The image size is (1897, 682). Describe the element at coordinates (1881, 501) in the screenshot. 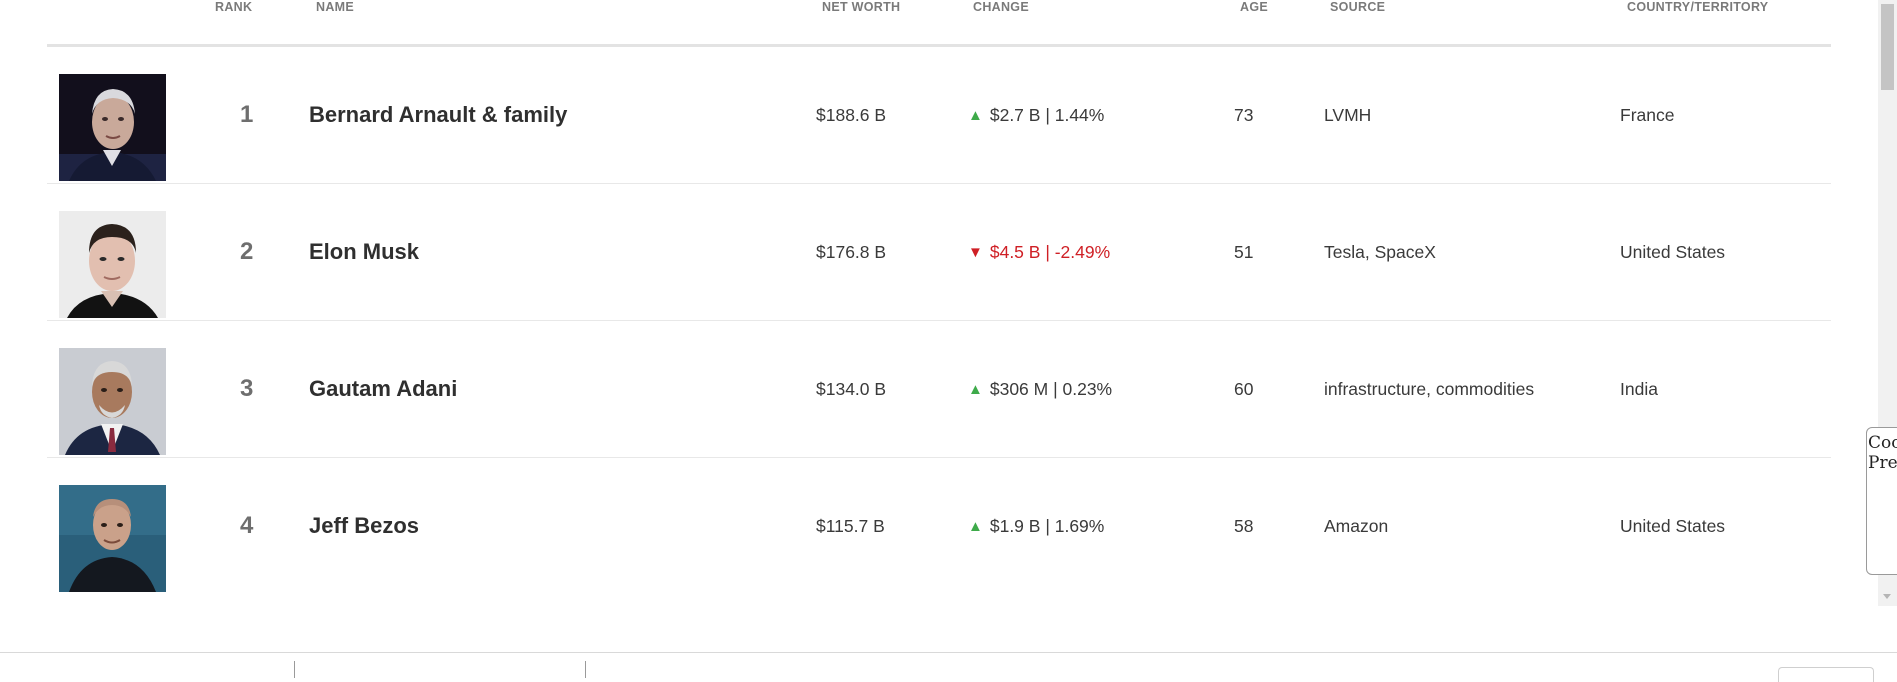

I see `side-panel: Coo Pre` at that location.